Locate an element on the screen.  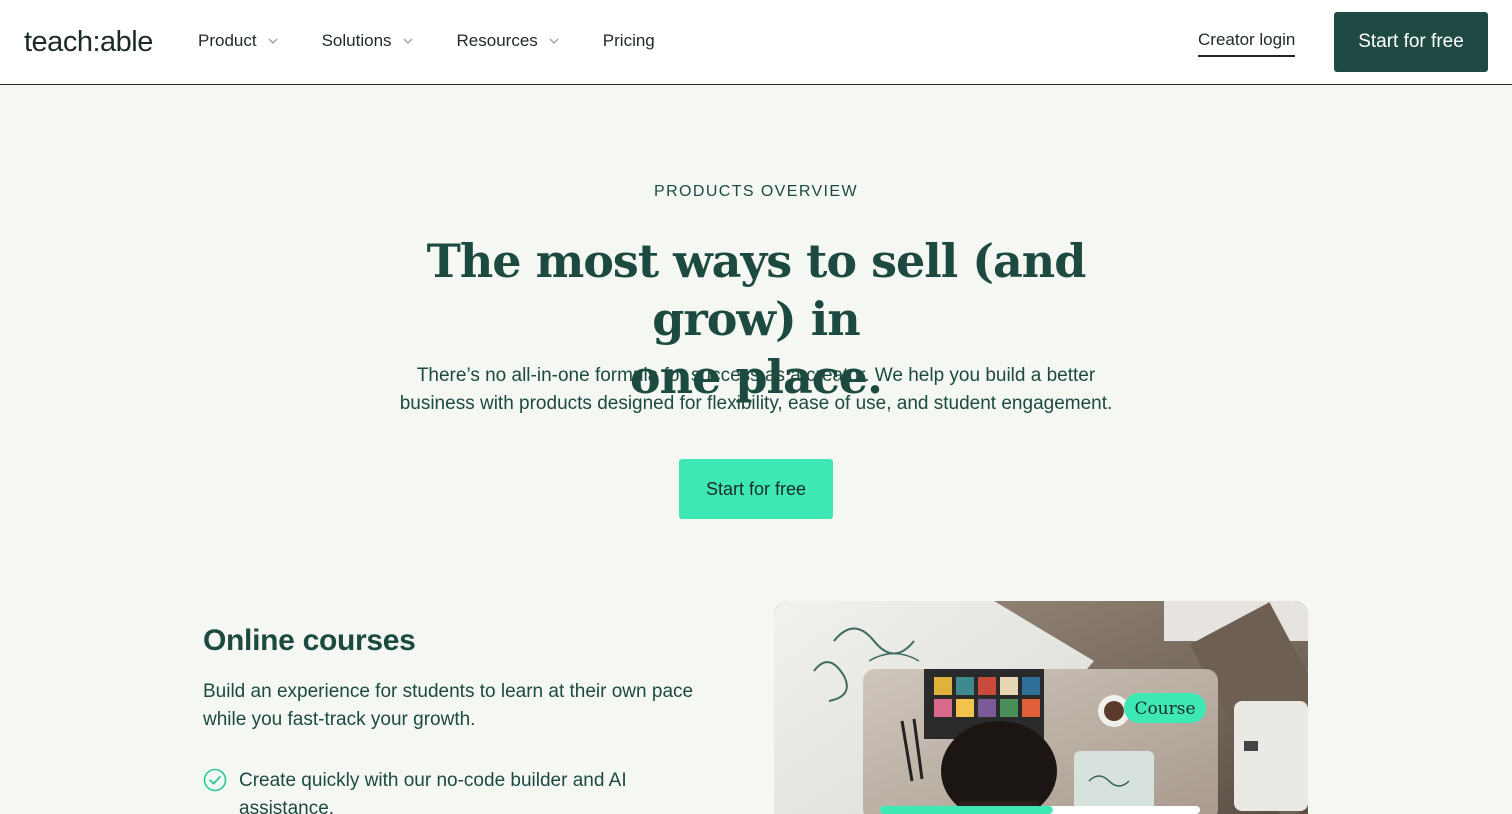
main-nav: Product Solutions Resources Pricing is located at coordinates (426, 41).